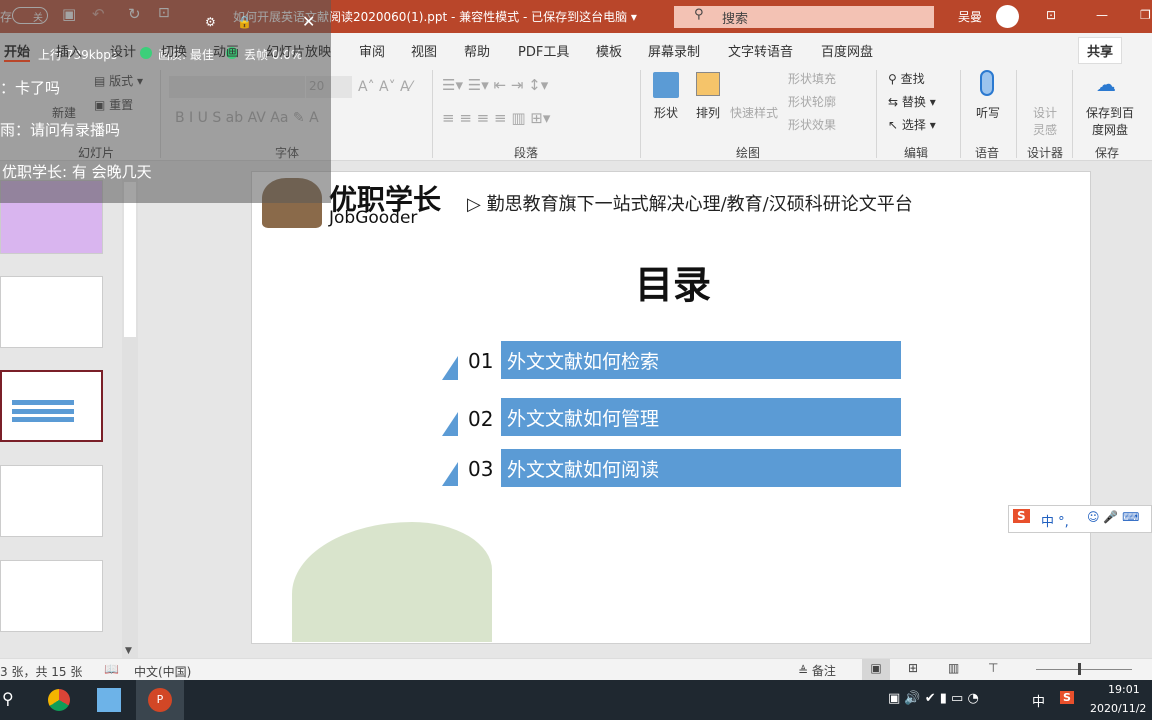  Describe the element at coordinates (1118, 708) in the screenshot. I see `clock-date: 2020/11/2` at that location.